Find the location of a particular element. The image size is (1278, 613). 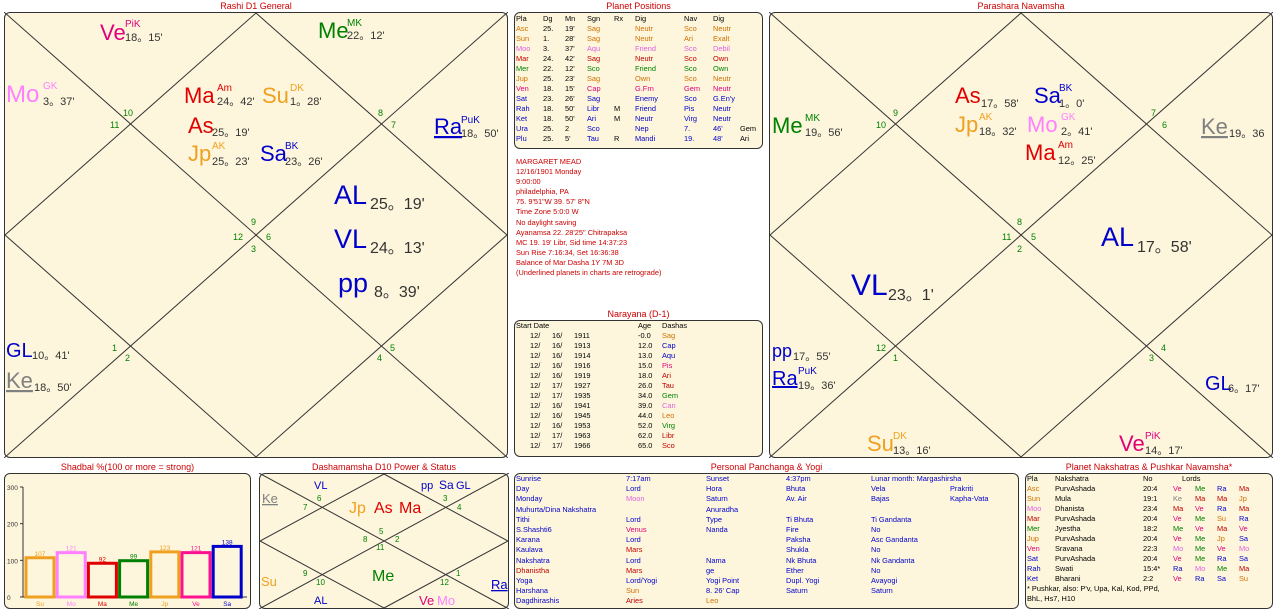

panchang-cell: No is located at coordinates (876, 570).